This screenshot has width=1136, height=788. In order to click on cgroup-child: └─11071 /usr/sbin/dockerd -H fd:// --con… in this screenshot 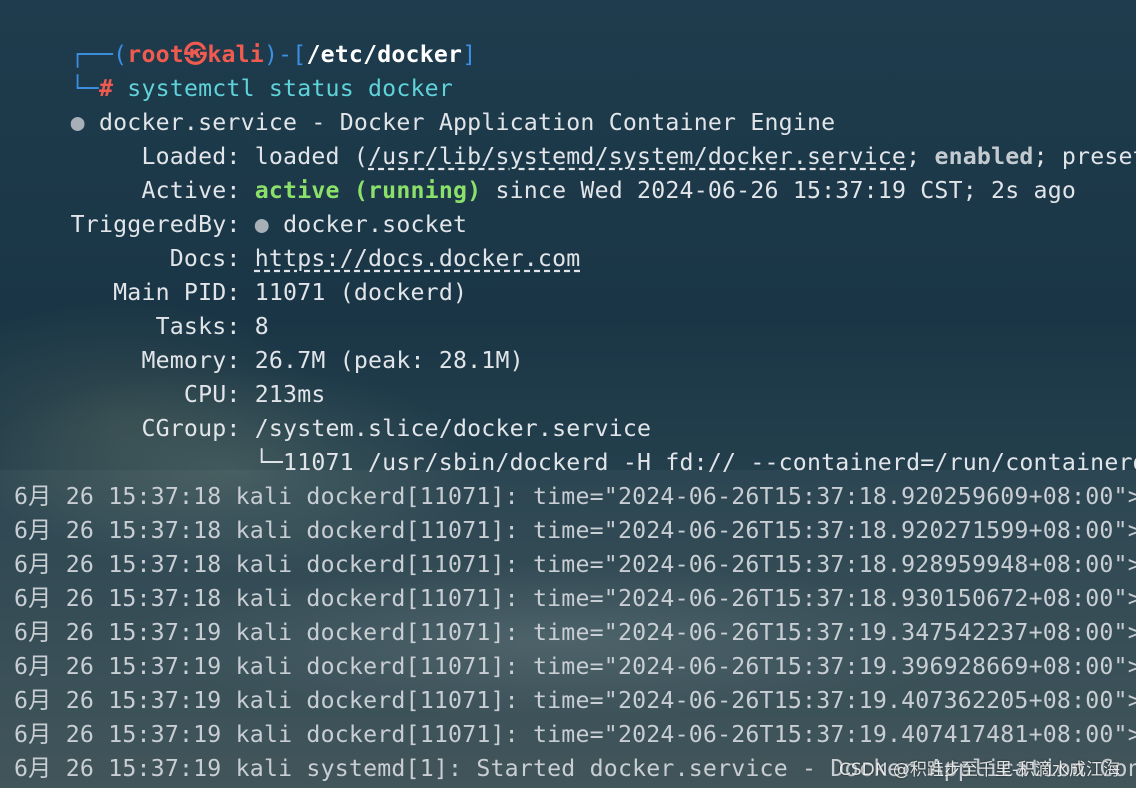, I will do `click(603, 462)`.